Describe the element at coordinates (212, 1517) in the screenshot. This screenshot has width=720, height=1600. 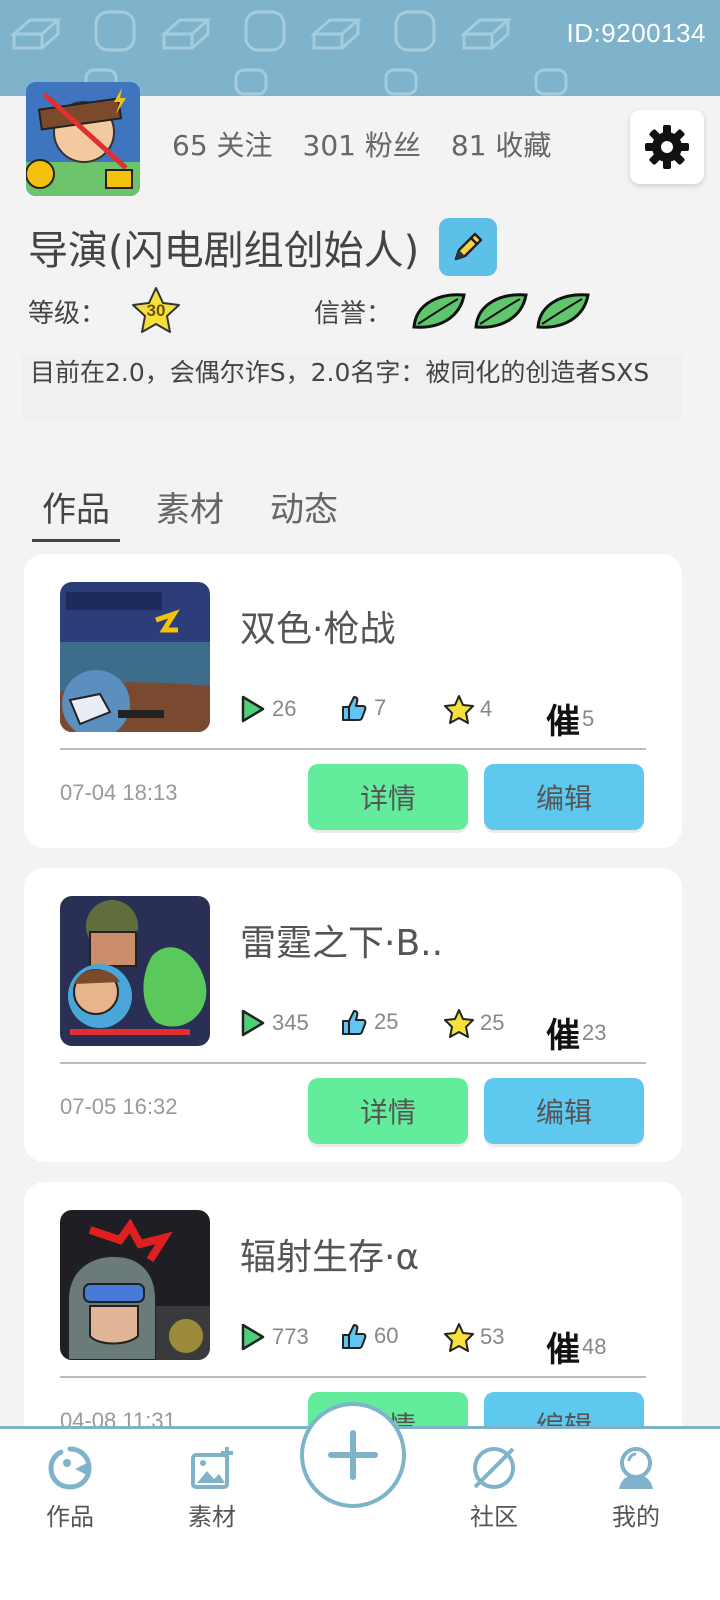
I see `nav-materials-label: 素材` at that location.